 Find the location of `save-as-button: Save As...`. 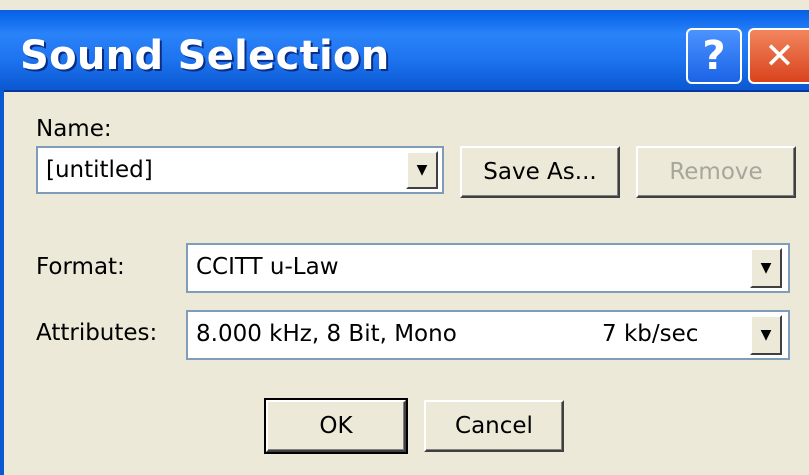

save-as-button: Save As... is located at coordinates (540, 172).